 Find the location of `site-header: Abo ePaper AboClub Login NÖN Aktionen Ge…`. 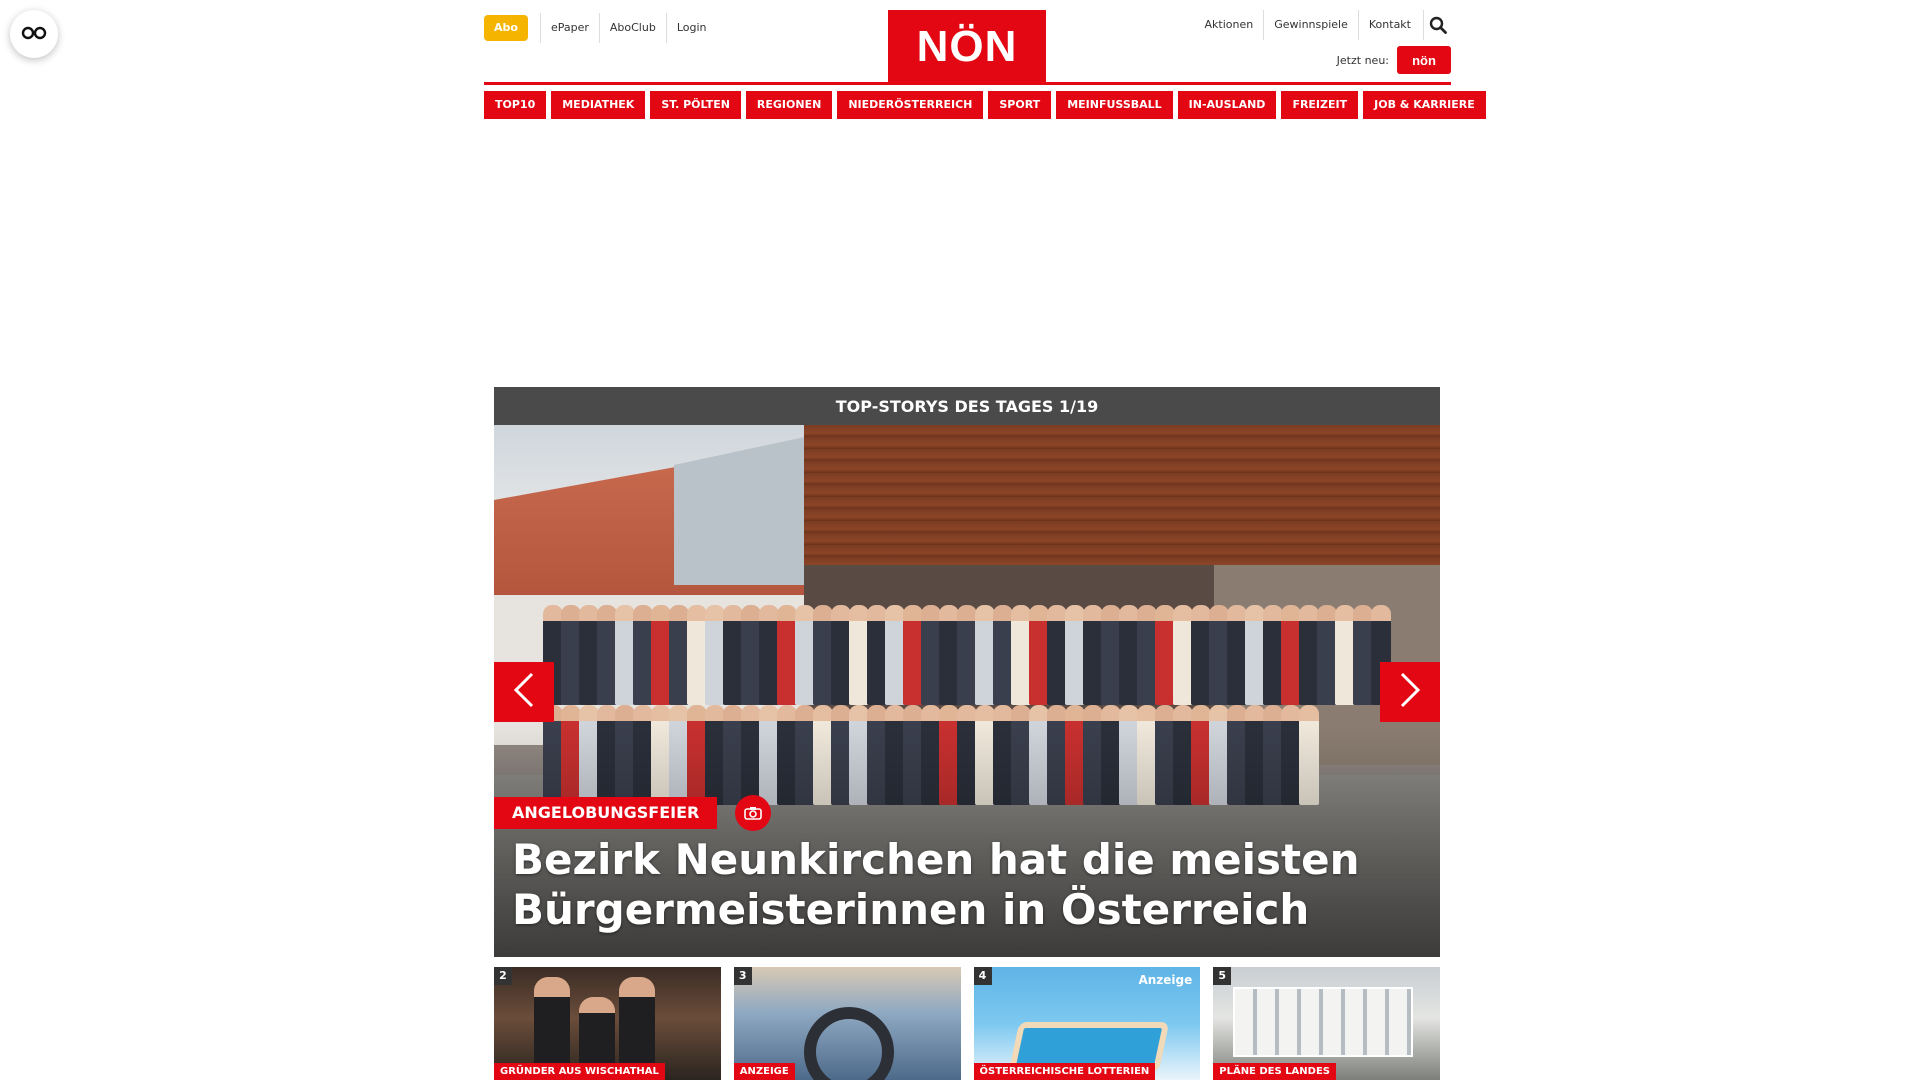

site-header: Abo ePaper AboClub Login NÖN Aktionen Ge… is located at coordinates (985, 62).